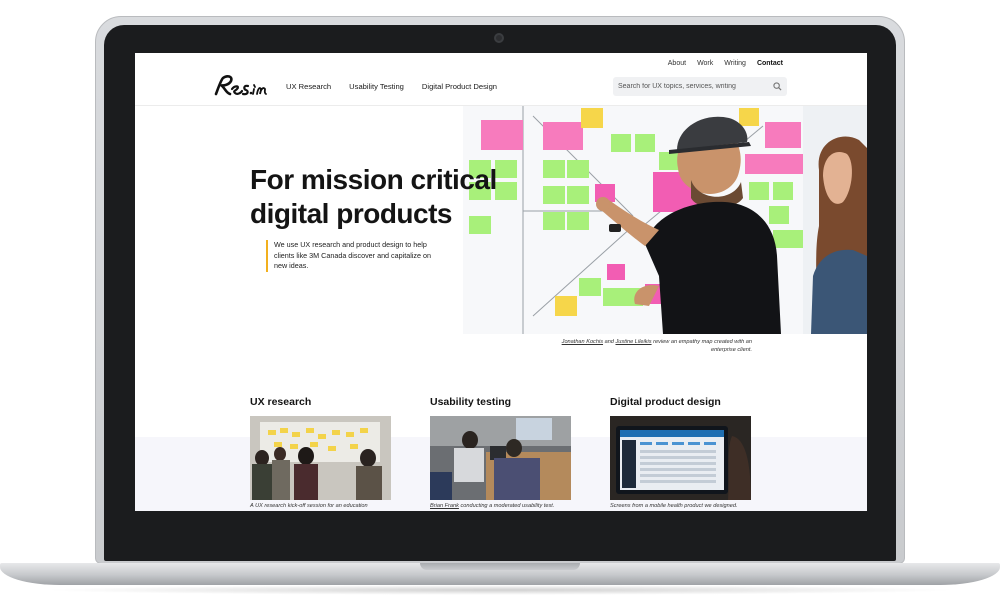  What do you see at coordinates (777, 86) in the screenshot?
I see `search-icon` at bounding box center [777, 86].